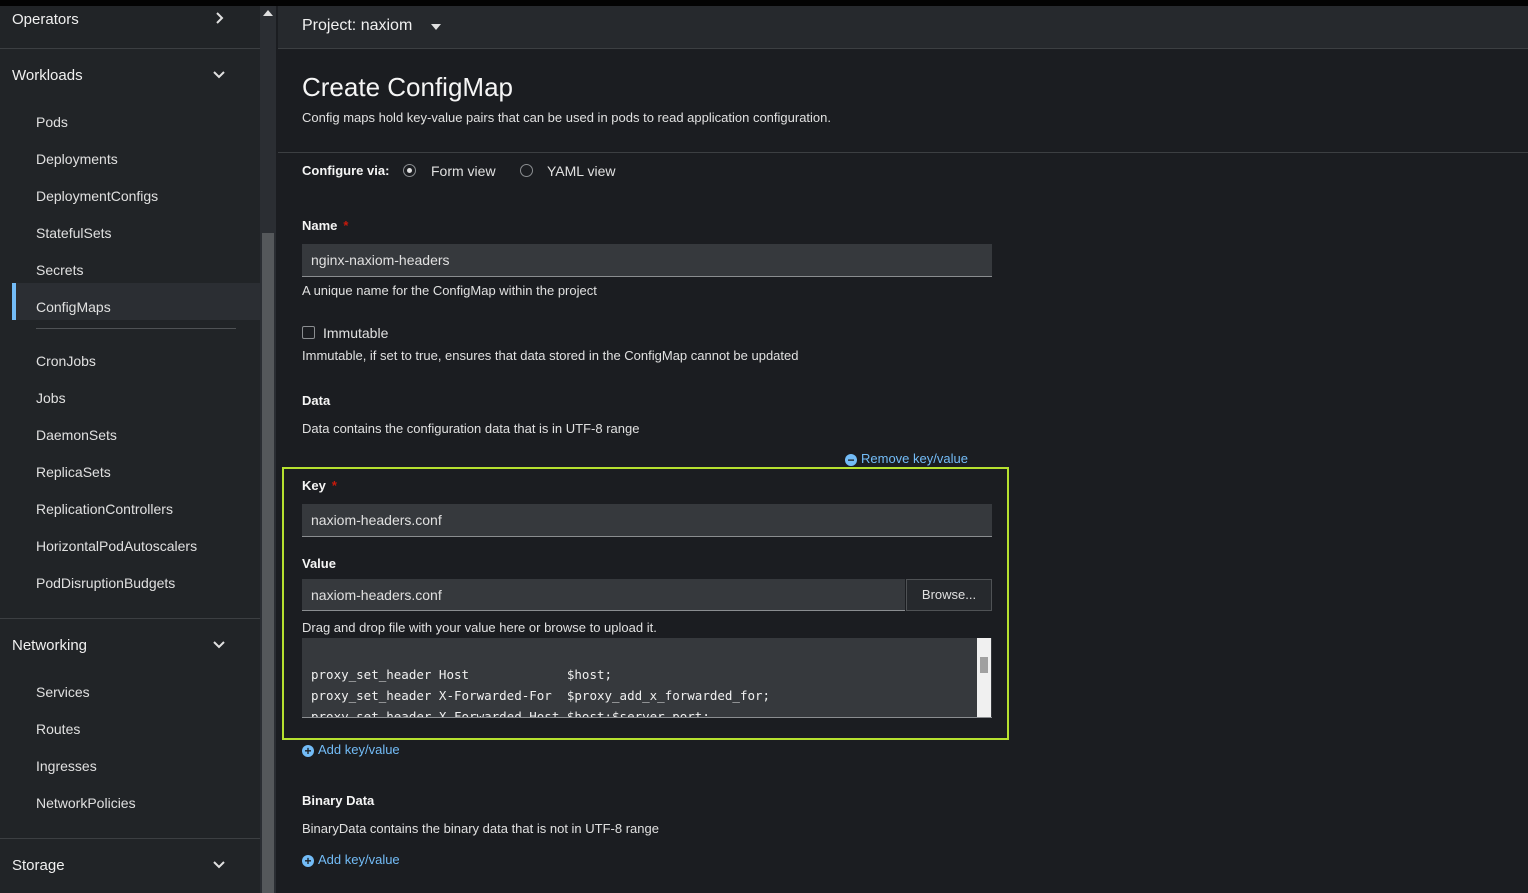 Image resolution: width=1528 pixels, height=893 pixels. Describe the element at coordinates (105, 583) in the screenshot. I see `sidebar-item-poddisruptionbudgets: PodDisruptionBudgets` at that location.